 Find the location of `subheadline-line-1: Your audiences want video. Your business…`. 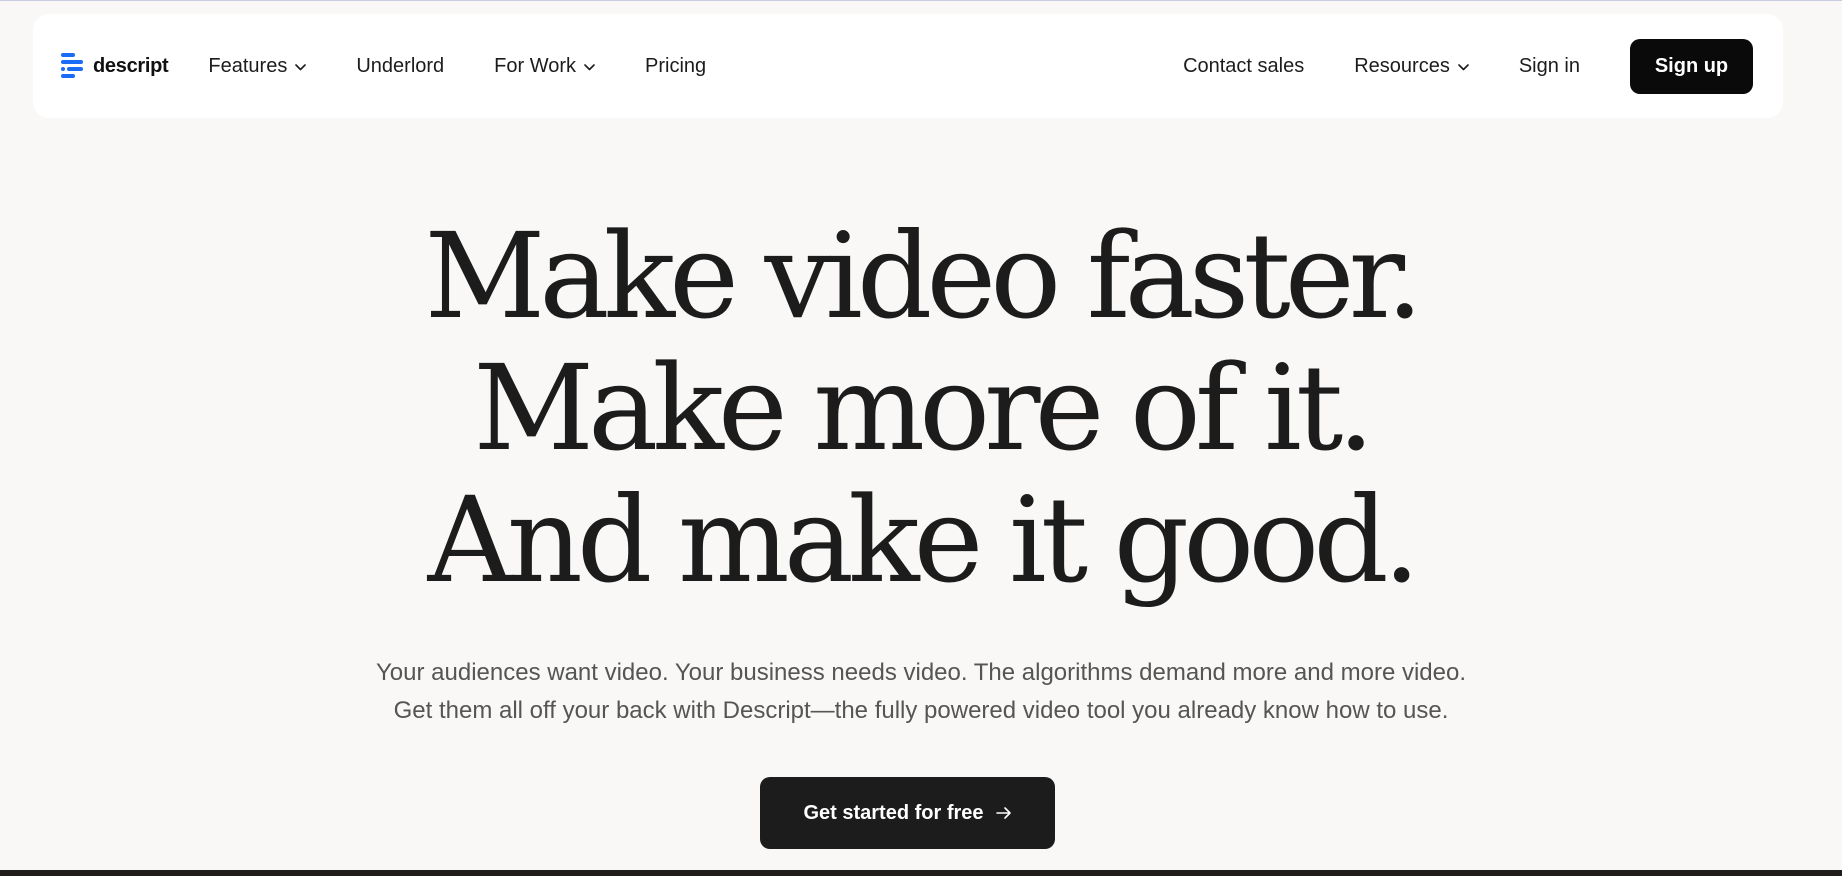

subheadline-line-1: Your audiences want video. Your business… is located at coordinates (921, 672).